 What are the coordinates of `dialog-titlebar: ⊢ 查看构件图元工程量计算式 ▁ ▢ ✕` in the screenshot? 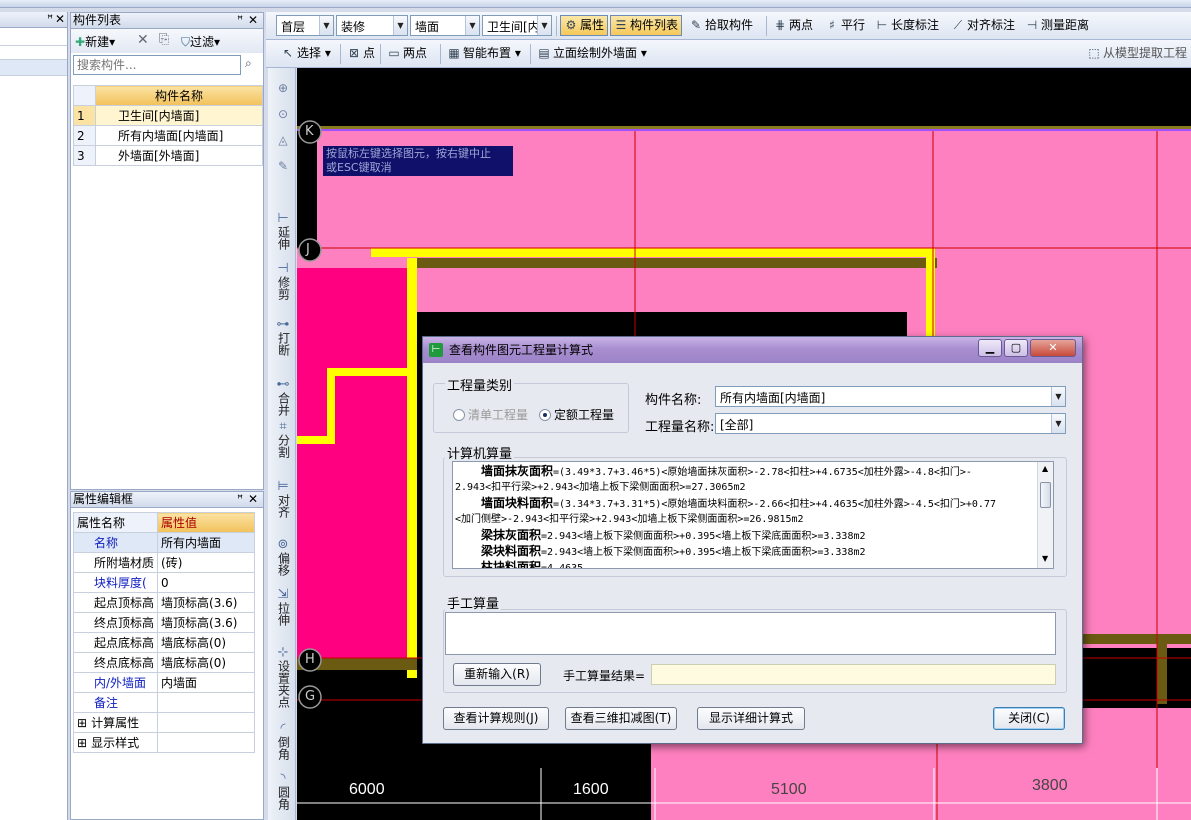 It's located at (752, 350).